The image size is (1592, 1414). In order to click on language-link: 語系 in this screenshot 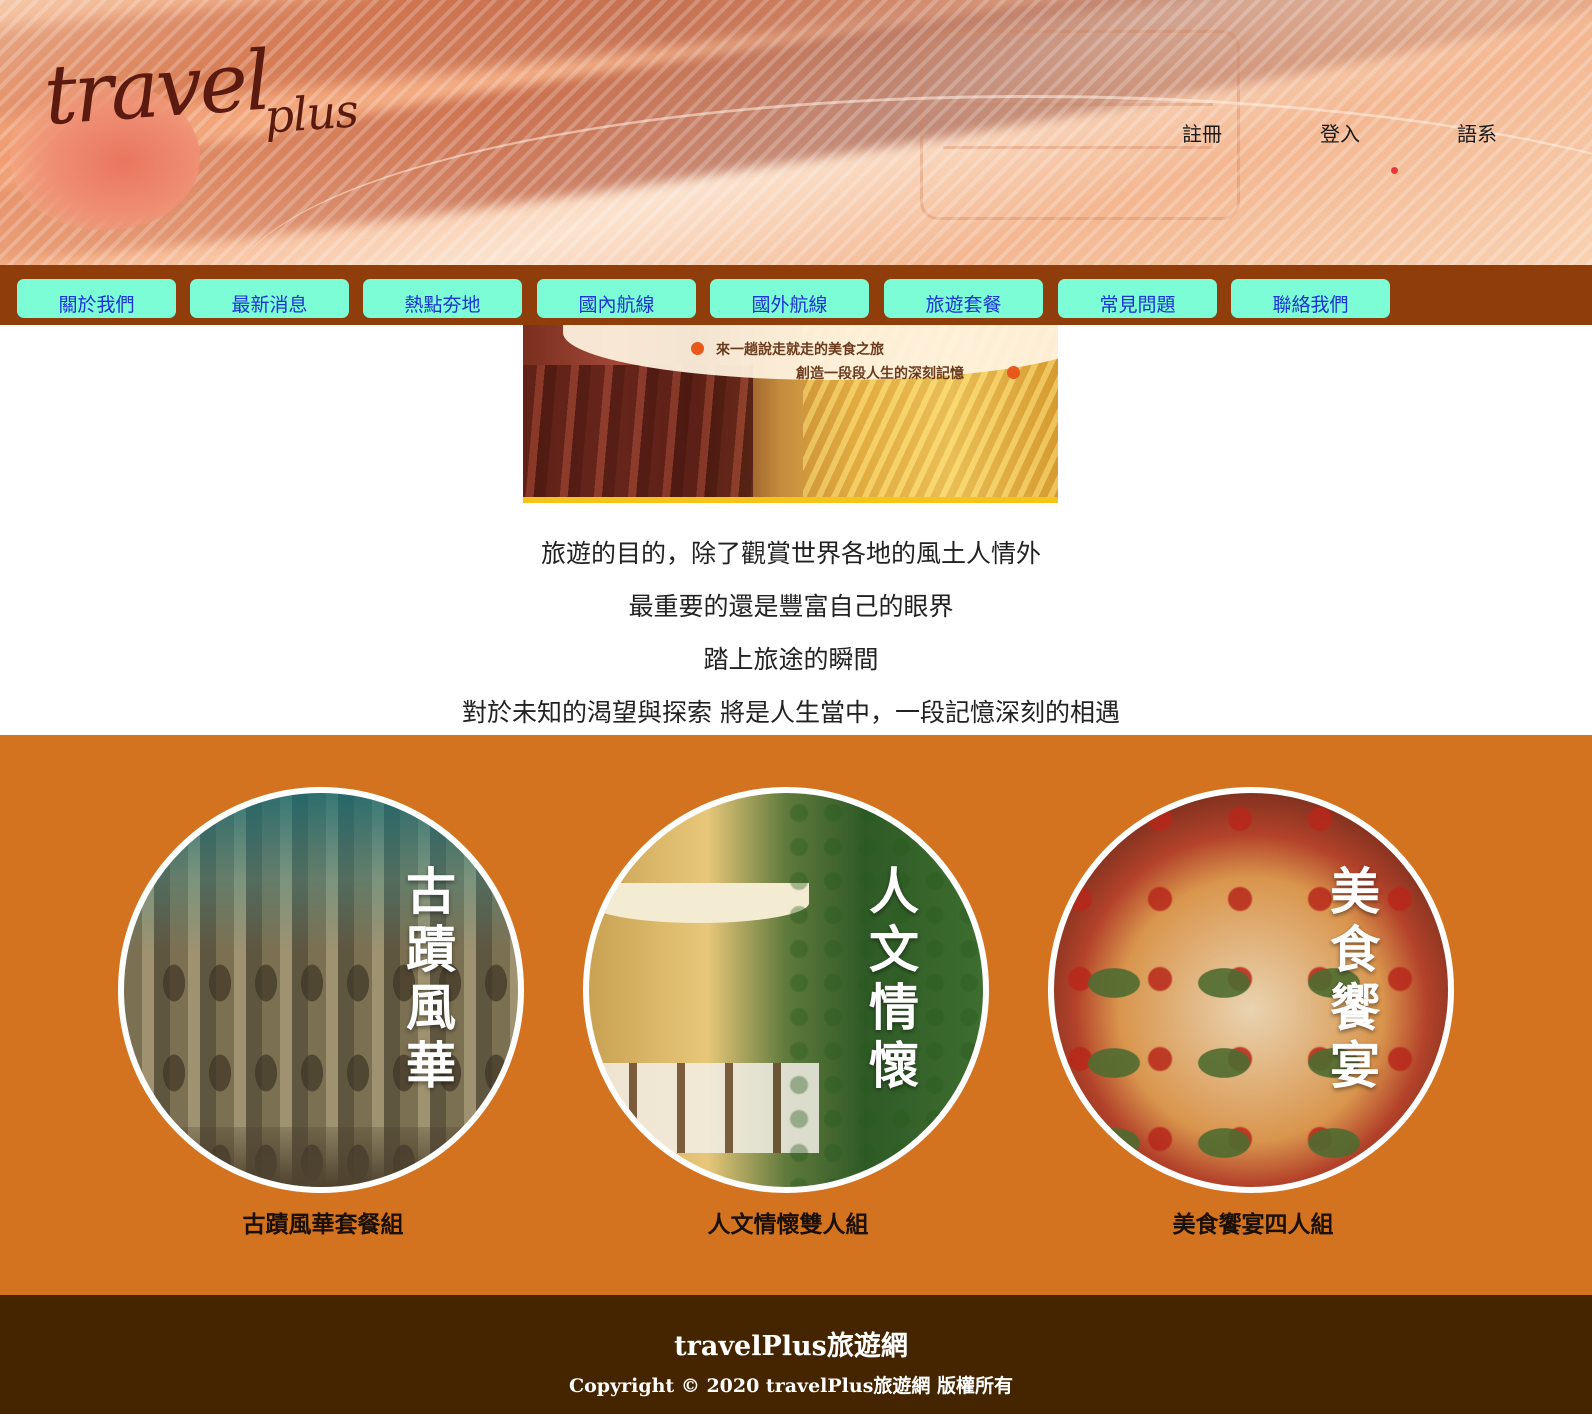, I will do `click(1477, 132)`.